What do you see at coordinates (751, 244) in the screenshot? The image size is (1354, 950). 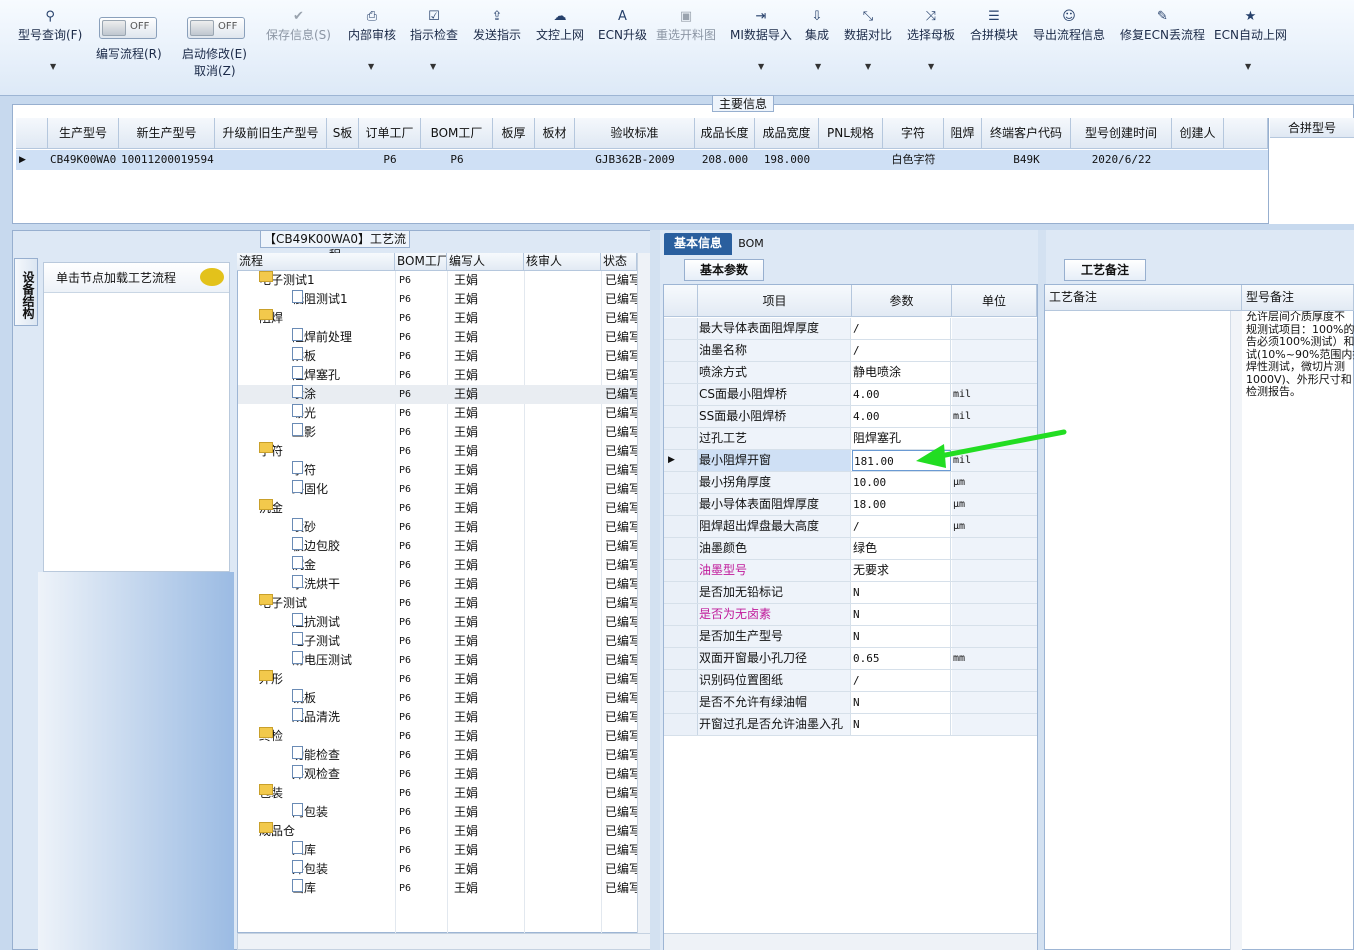 I see `tab-bom: BOM` at bounding box center [751, 244].